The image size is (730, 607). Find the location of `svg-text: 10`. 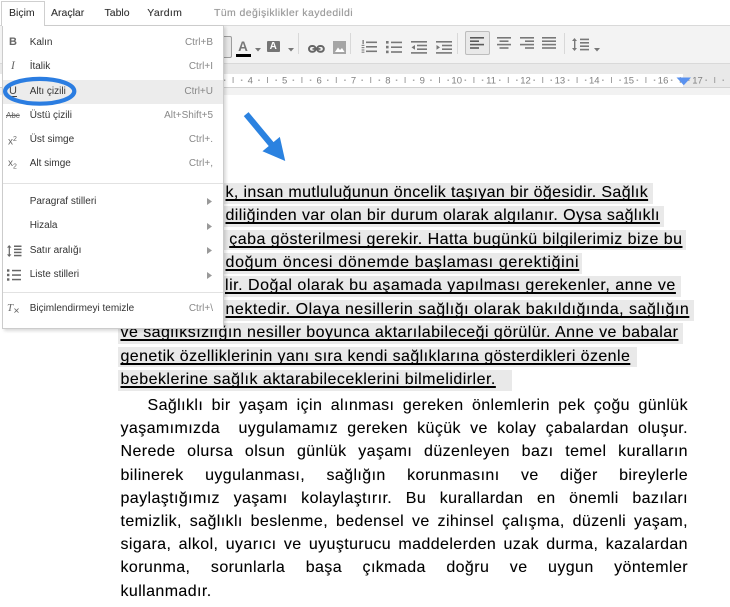

svg-text: 10 is located at coordinates (456, 81).